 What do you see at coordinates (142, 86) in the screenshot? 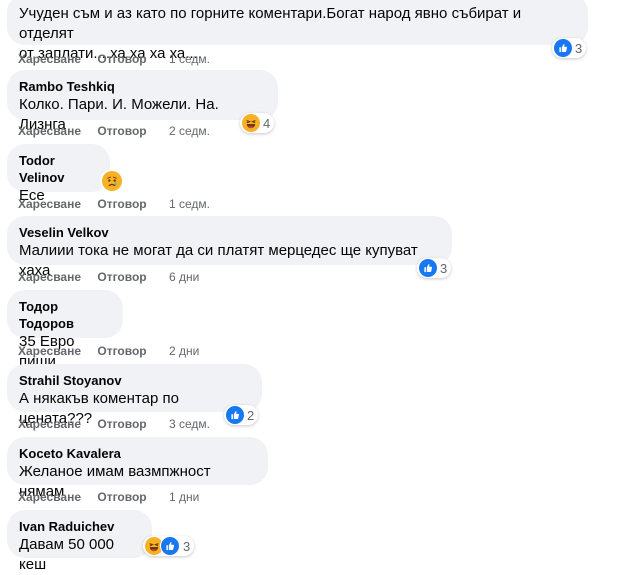
I see `comment-author: Rambo Teshkiq` at bounding box center [142, 86].